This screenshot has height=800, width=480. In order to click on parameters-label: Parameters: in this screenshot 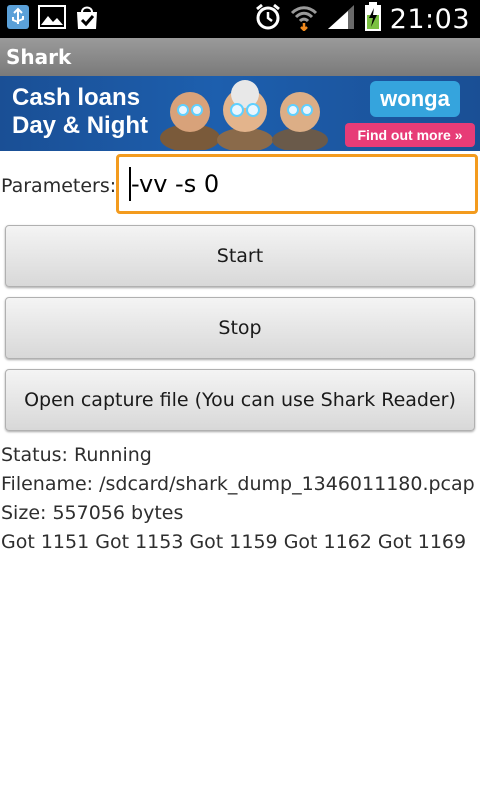, I will do `click(59, 186)`.